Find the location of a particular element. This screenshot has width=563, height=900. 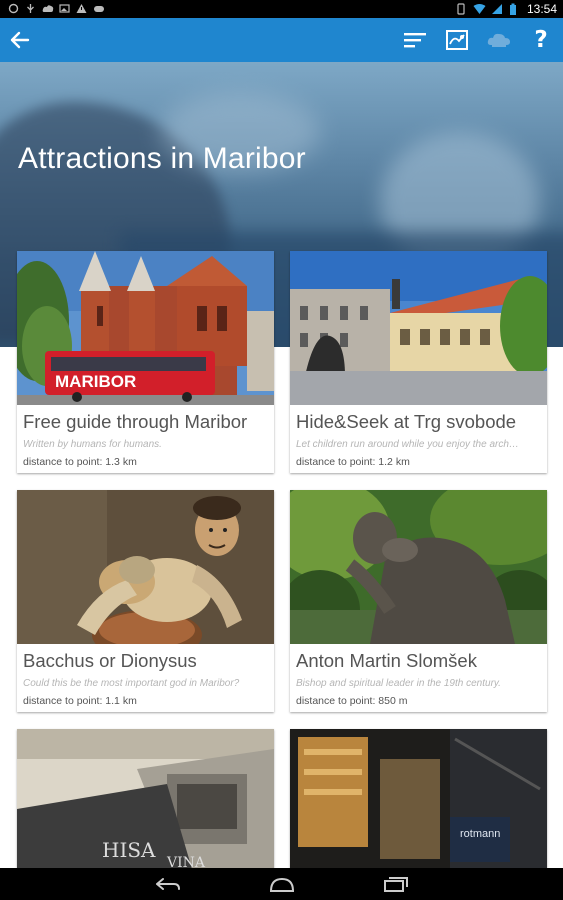

cloud-sync-icon is located at coordinates (498, 40).